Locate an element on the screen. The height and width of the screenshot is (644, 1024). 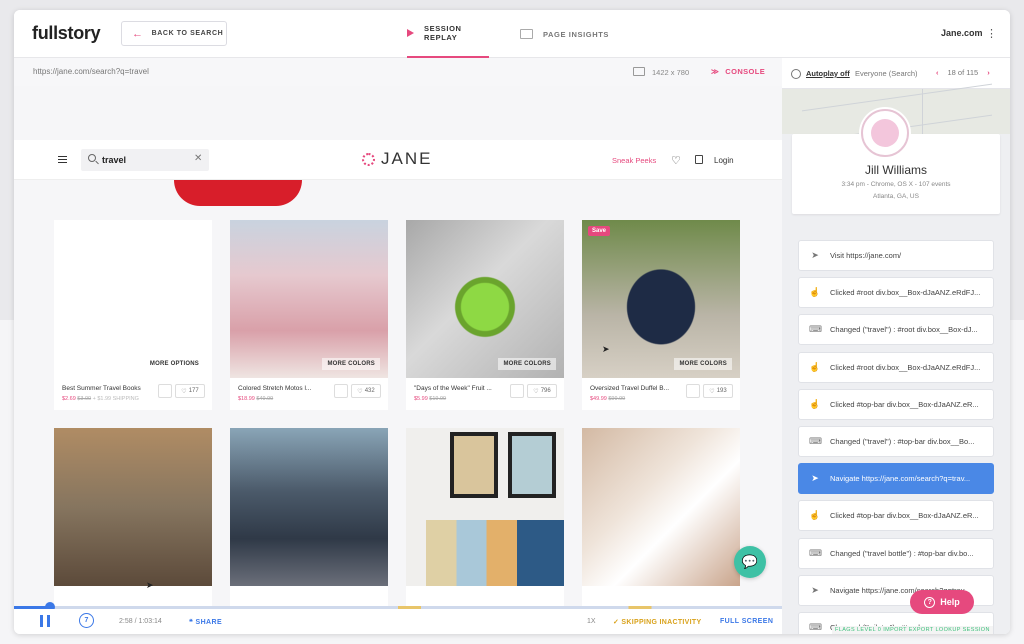
like-button: ♡ 432 is located at coordinates (366, 391).